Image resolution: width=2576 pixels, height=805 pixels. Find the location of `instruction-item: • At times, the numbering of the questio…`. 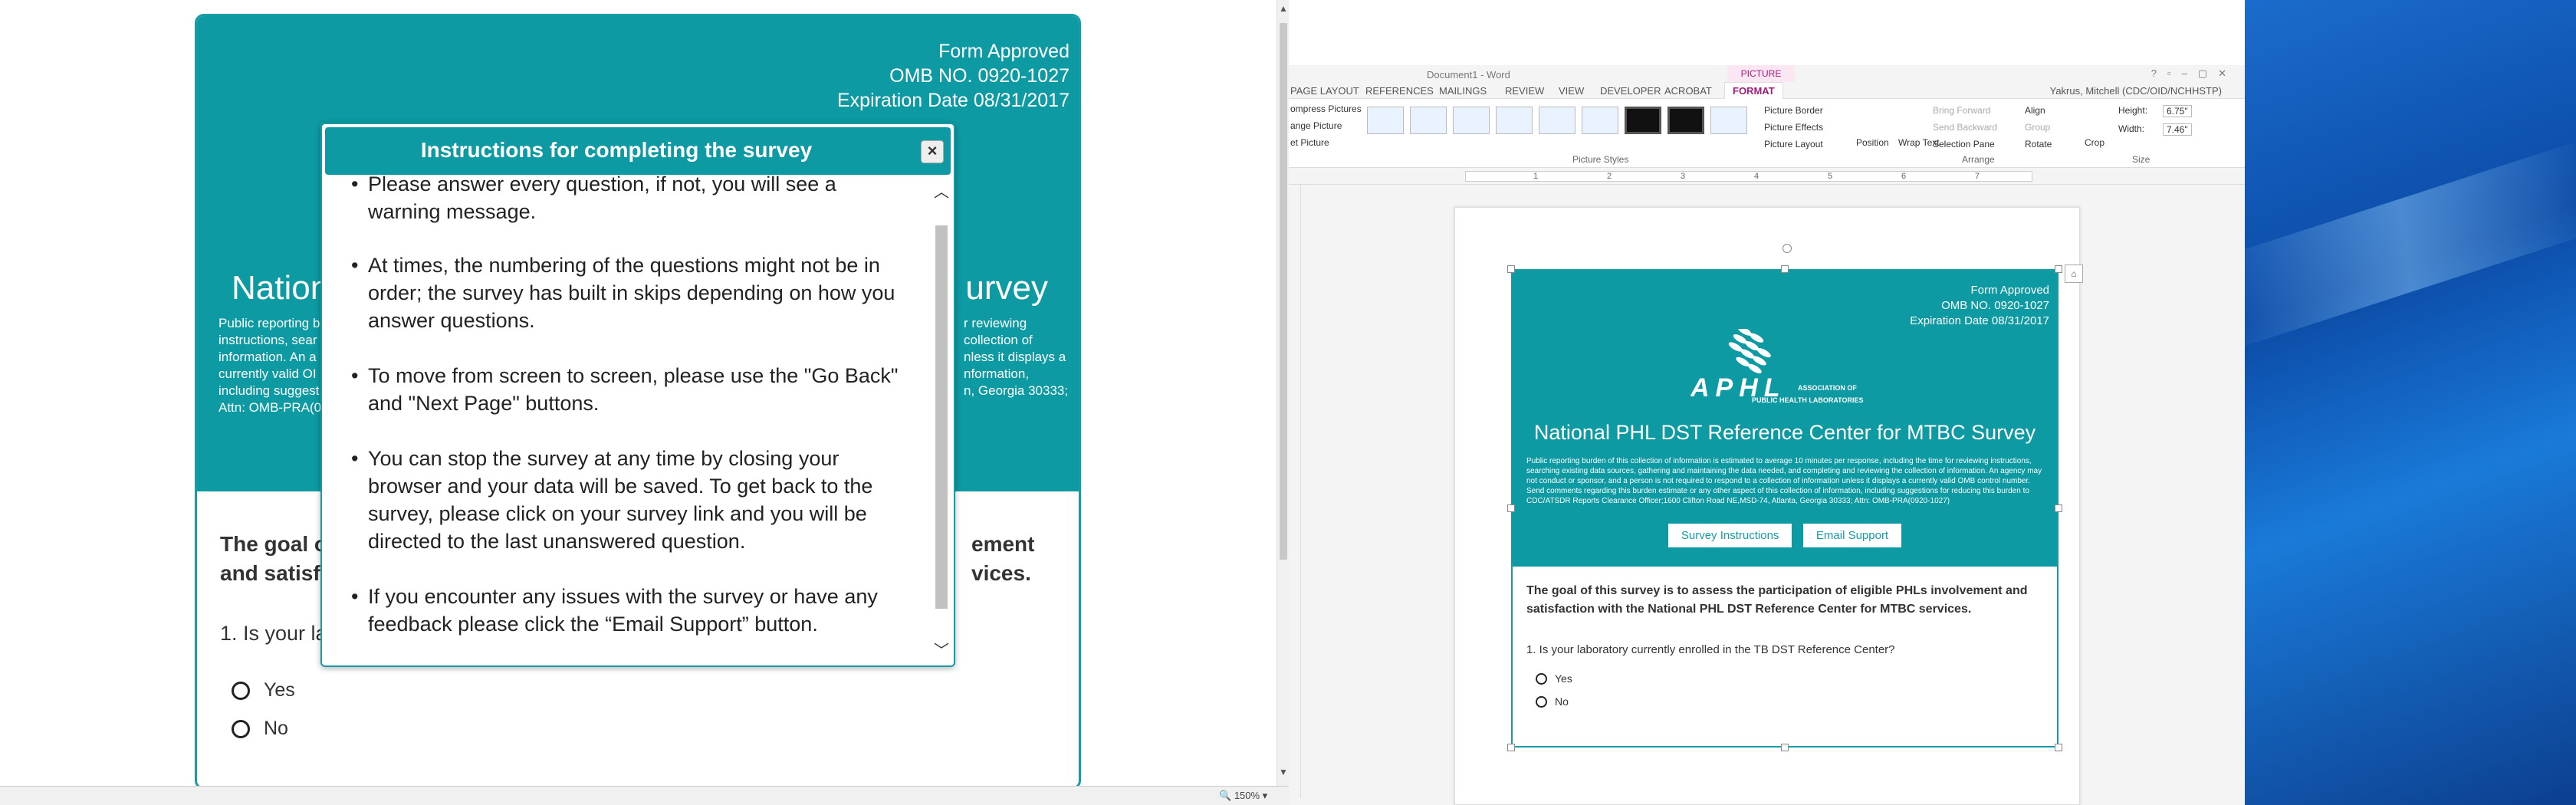

instruction-item: • At times, the numbering of the questio… is located at coordinates (628, 293).